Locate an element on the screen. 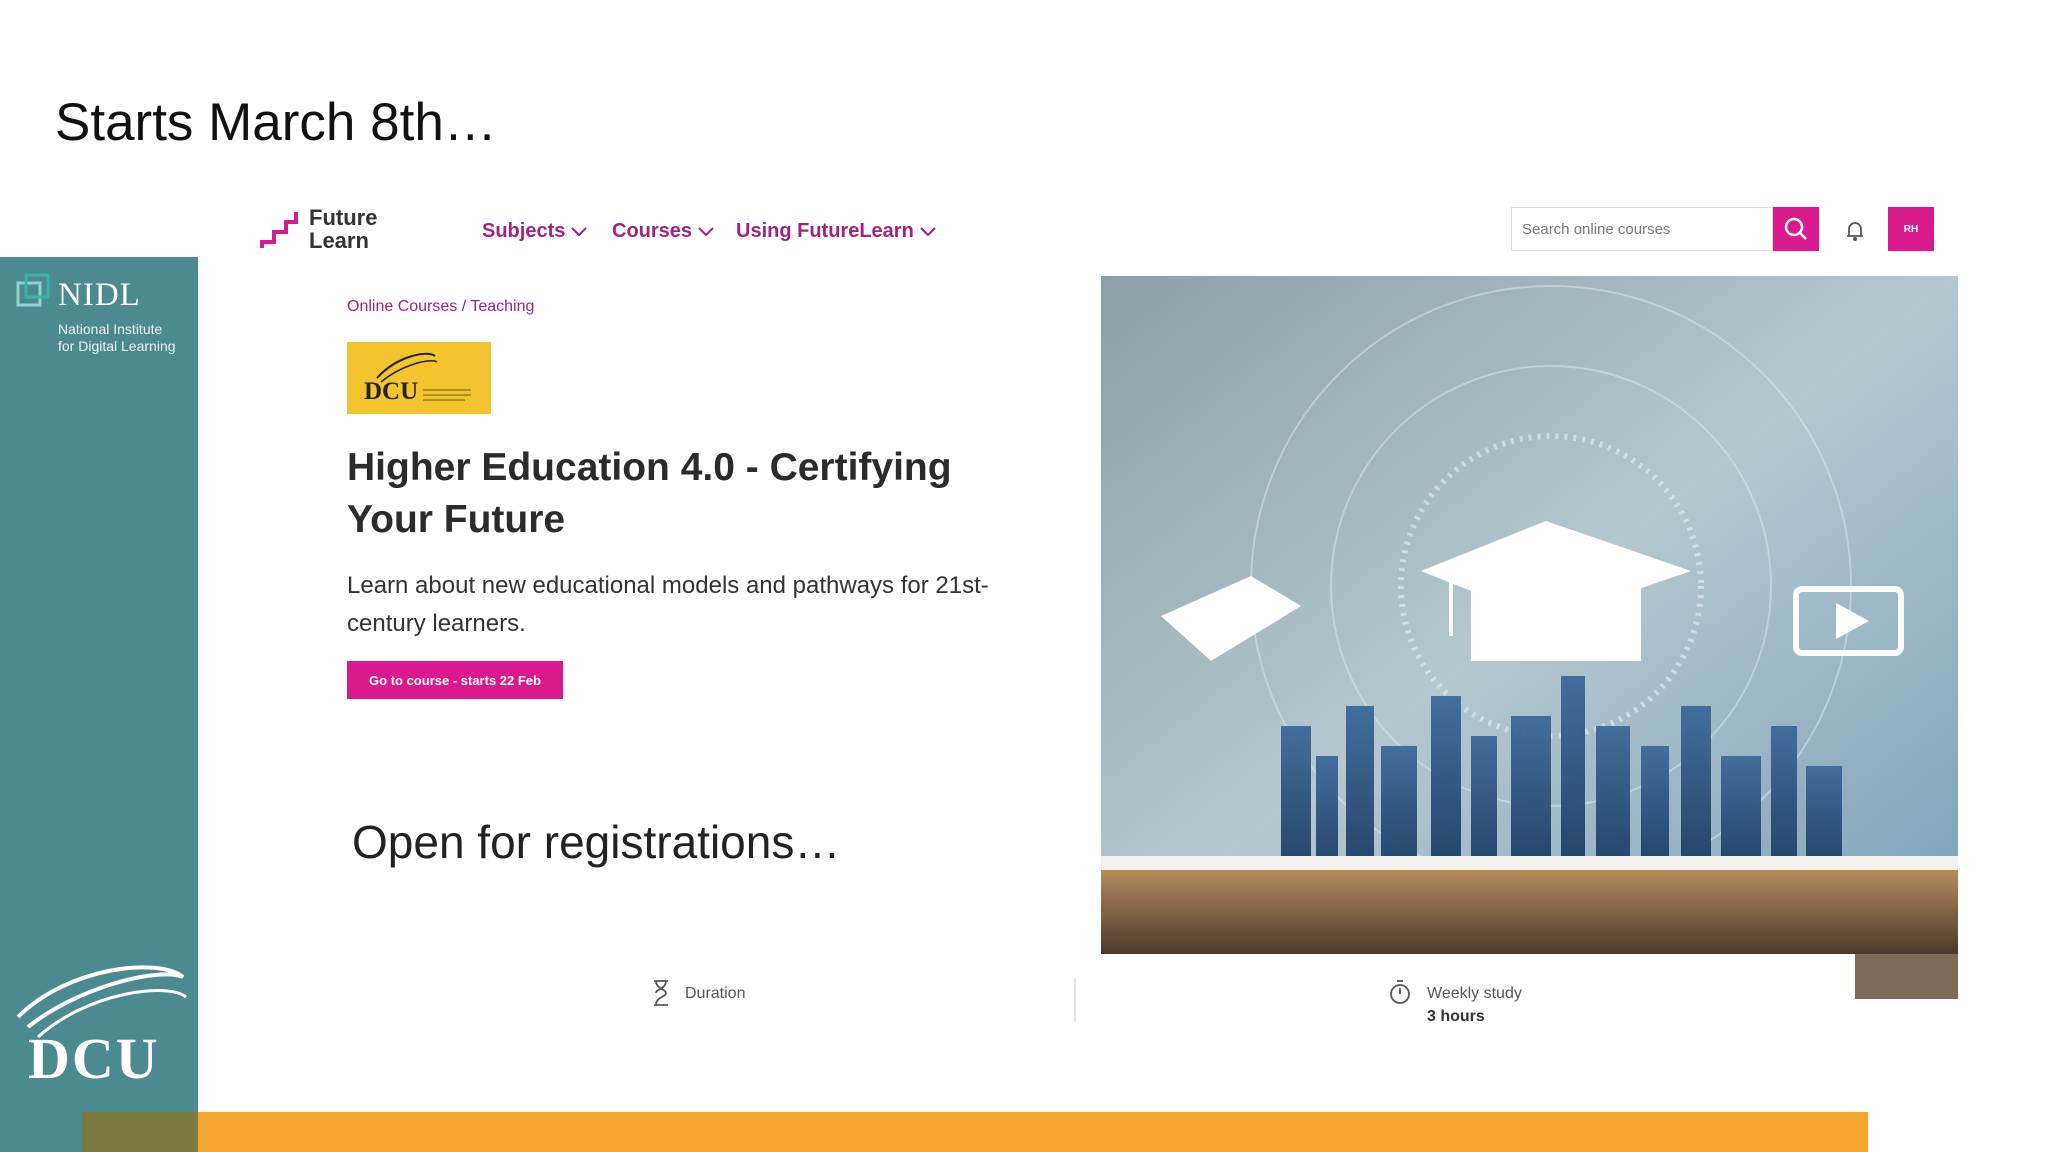 The height and width of the screenshot is (1152, 2048). menu-subjects: Subjects is located at coordinates (535, 231).